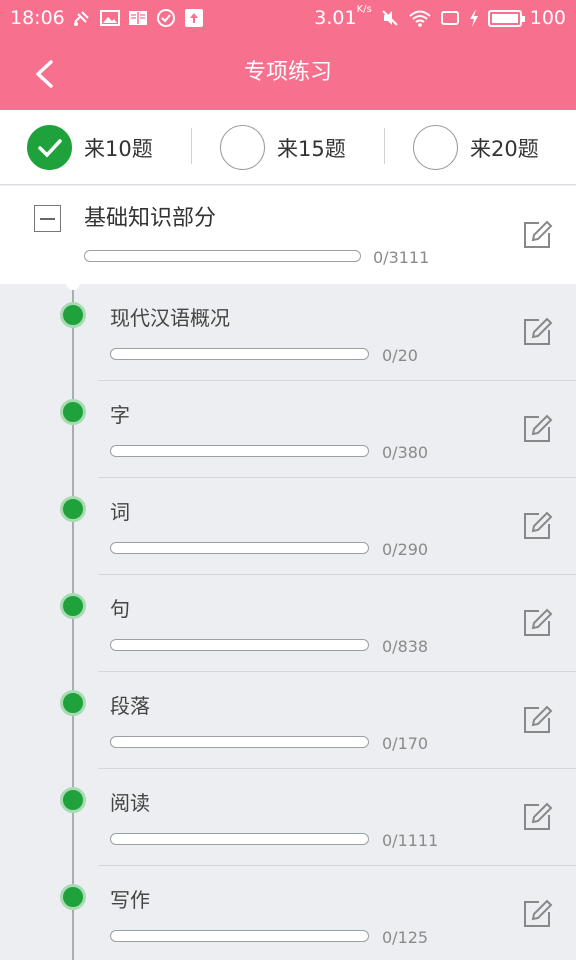 The height and width of the screenshot is (960, 576). I want to click on check-circle-icon, so click(166, 18).